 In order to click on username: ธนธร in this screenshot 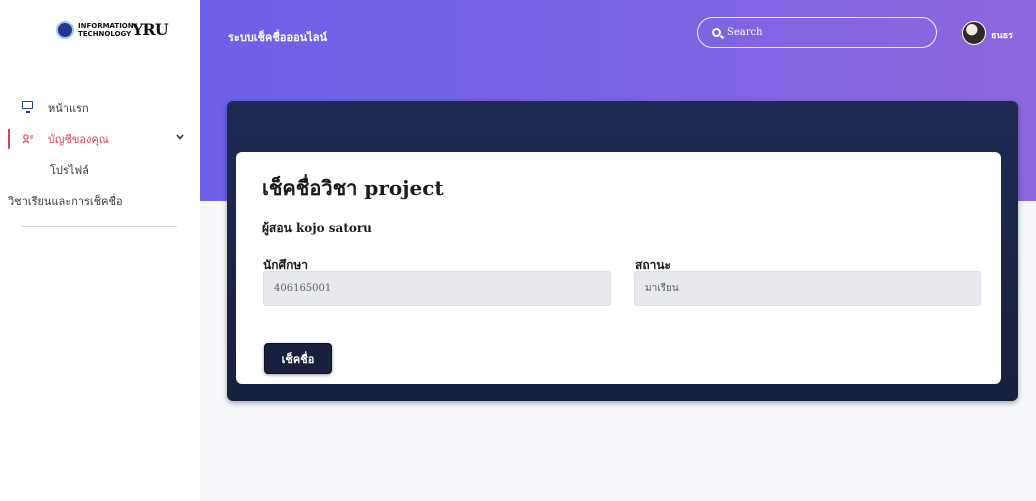, I will do `click(1002, 35)`.